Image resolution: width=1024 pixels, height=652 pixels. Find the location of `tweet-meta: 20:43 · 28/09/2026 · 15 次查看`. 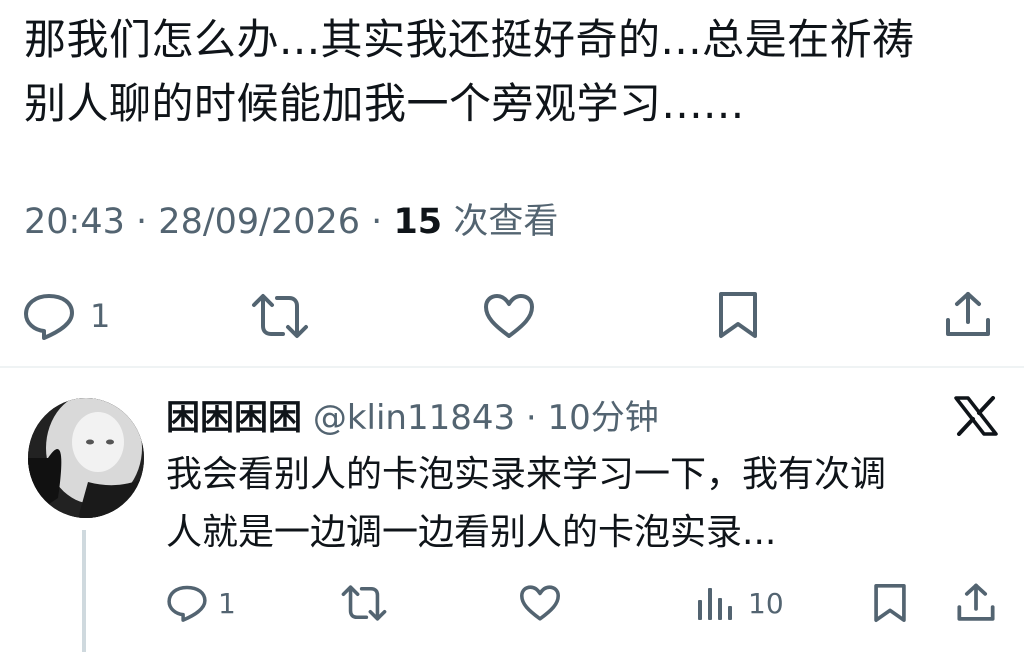

tweet-meta: 20:43 · 28/09/2026 · 15 次查看 is located at coordinates (291, 222).